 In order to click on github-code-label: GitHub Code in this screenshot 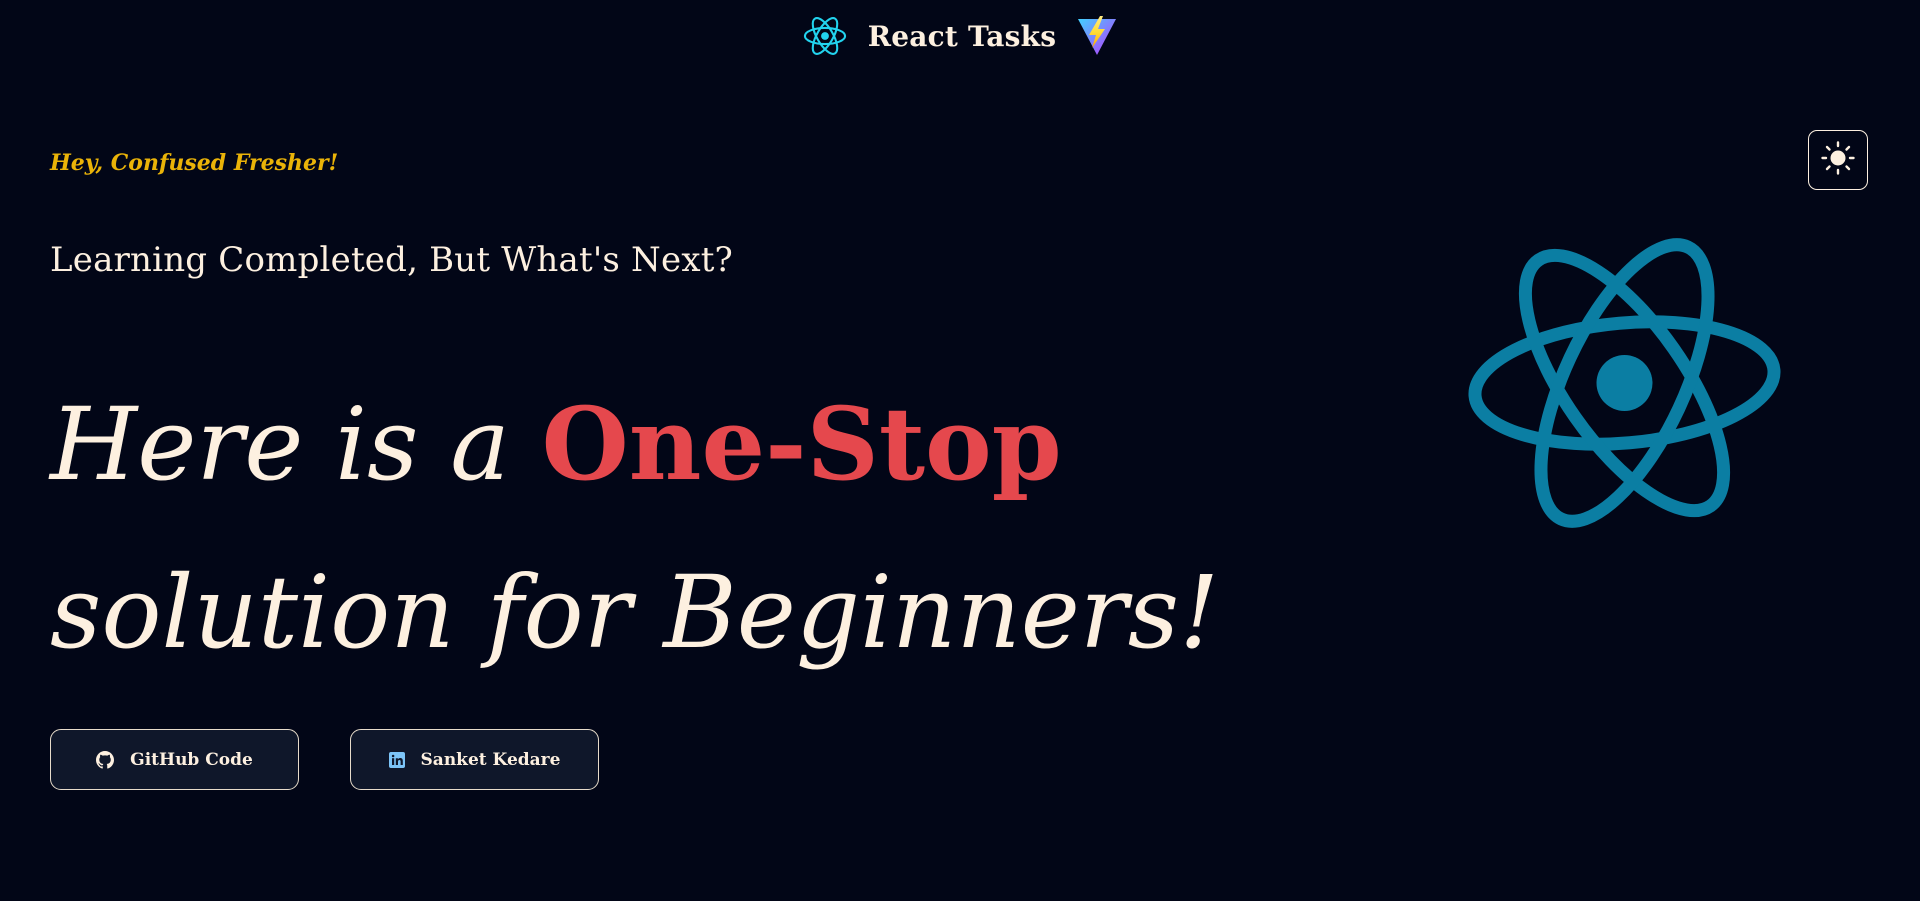, I will do `click(191, 759)`.